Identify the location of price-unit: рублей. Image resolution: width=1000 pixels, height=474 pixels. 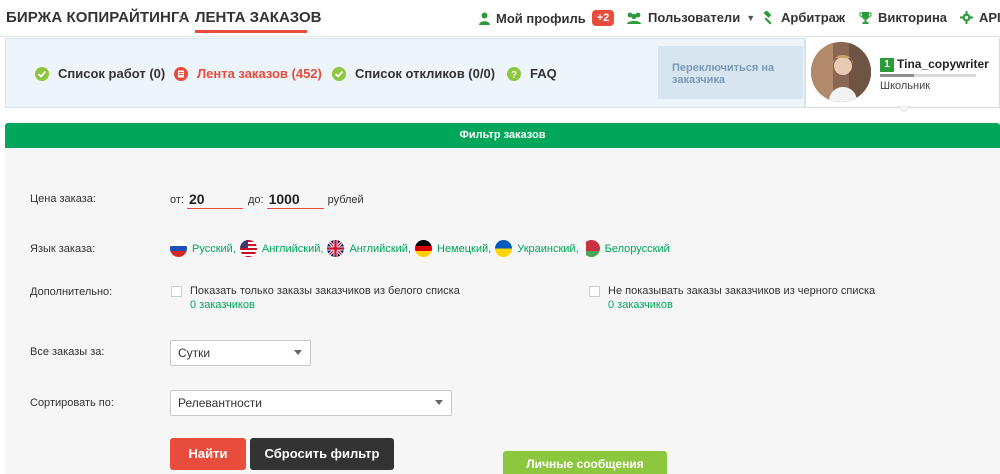
(345, 200).